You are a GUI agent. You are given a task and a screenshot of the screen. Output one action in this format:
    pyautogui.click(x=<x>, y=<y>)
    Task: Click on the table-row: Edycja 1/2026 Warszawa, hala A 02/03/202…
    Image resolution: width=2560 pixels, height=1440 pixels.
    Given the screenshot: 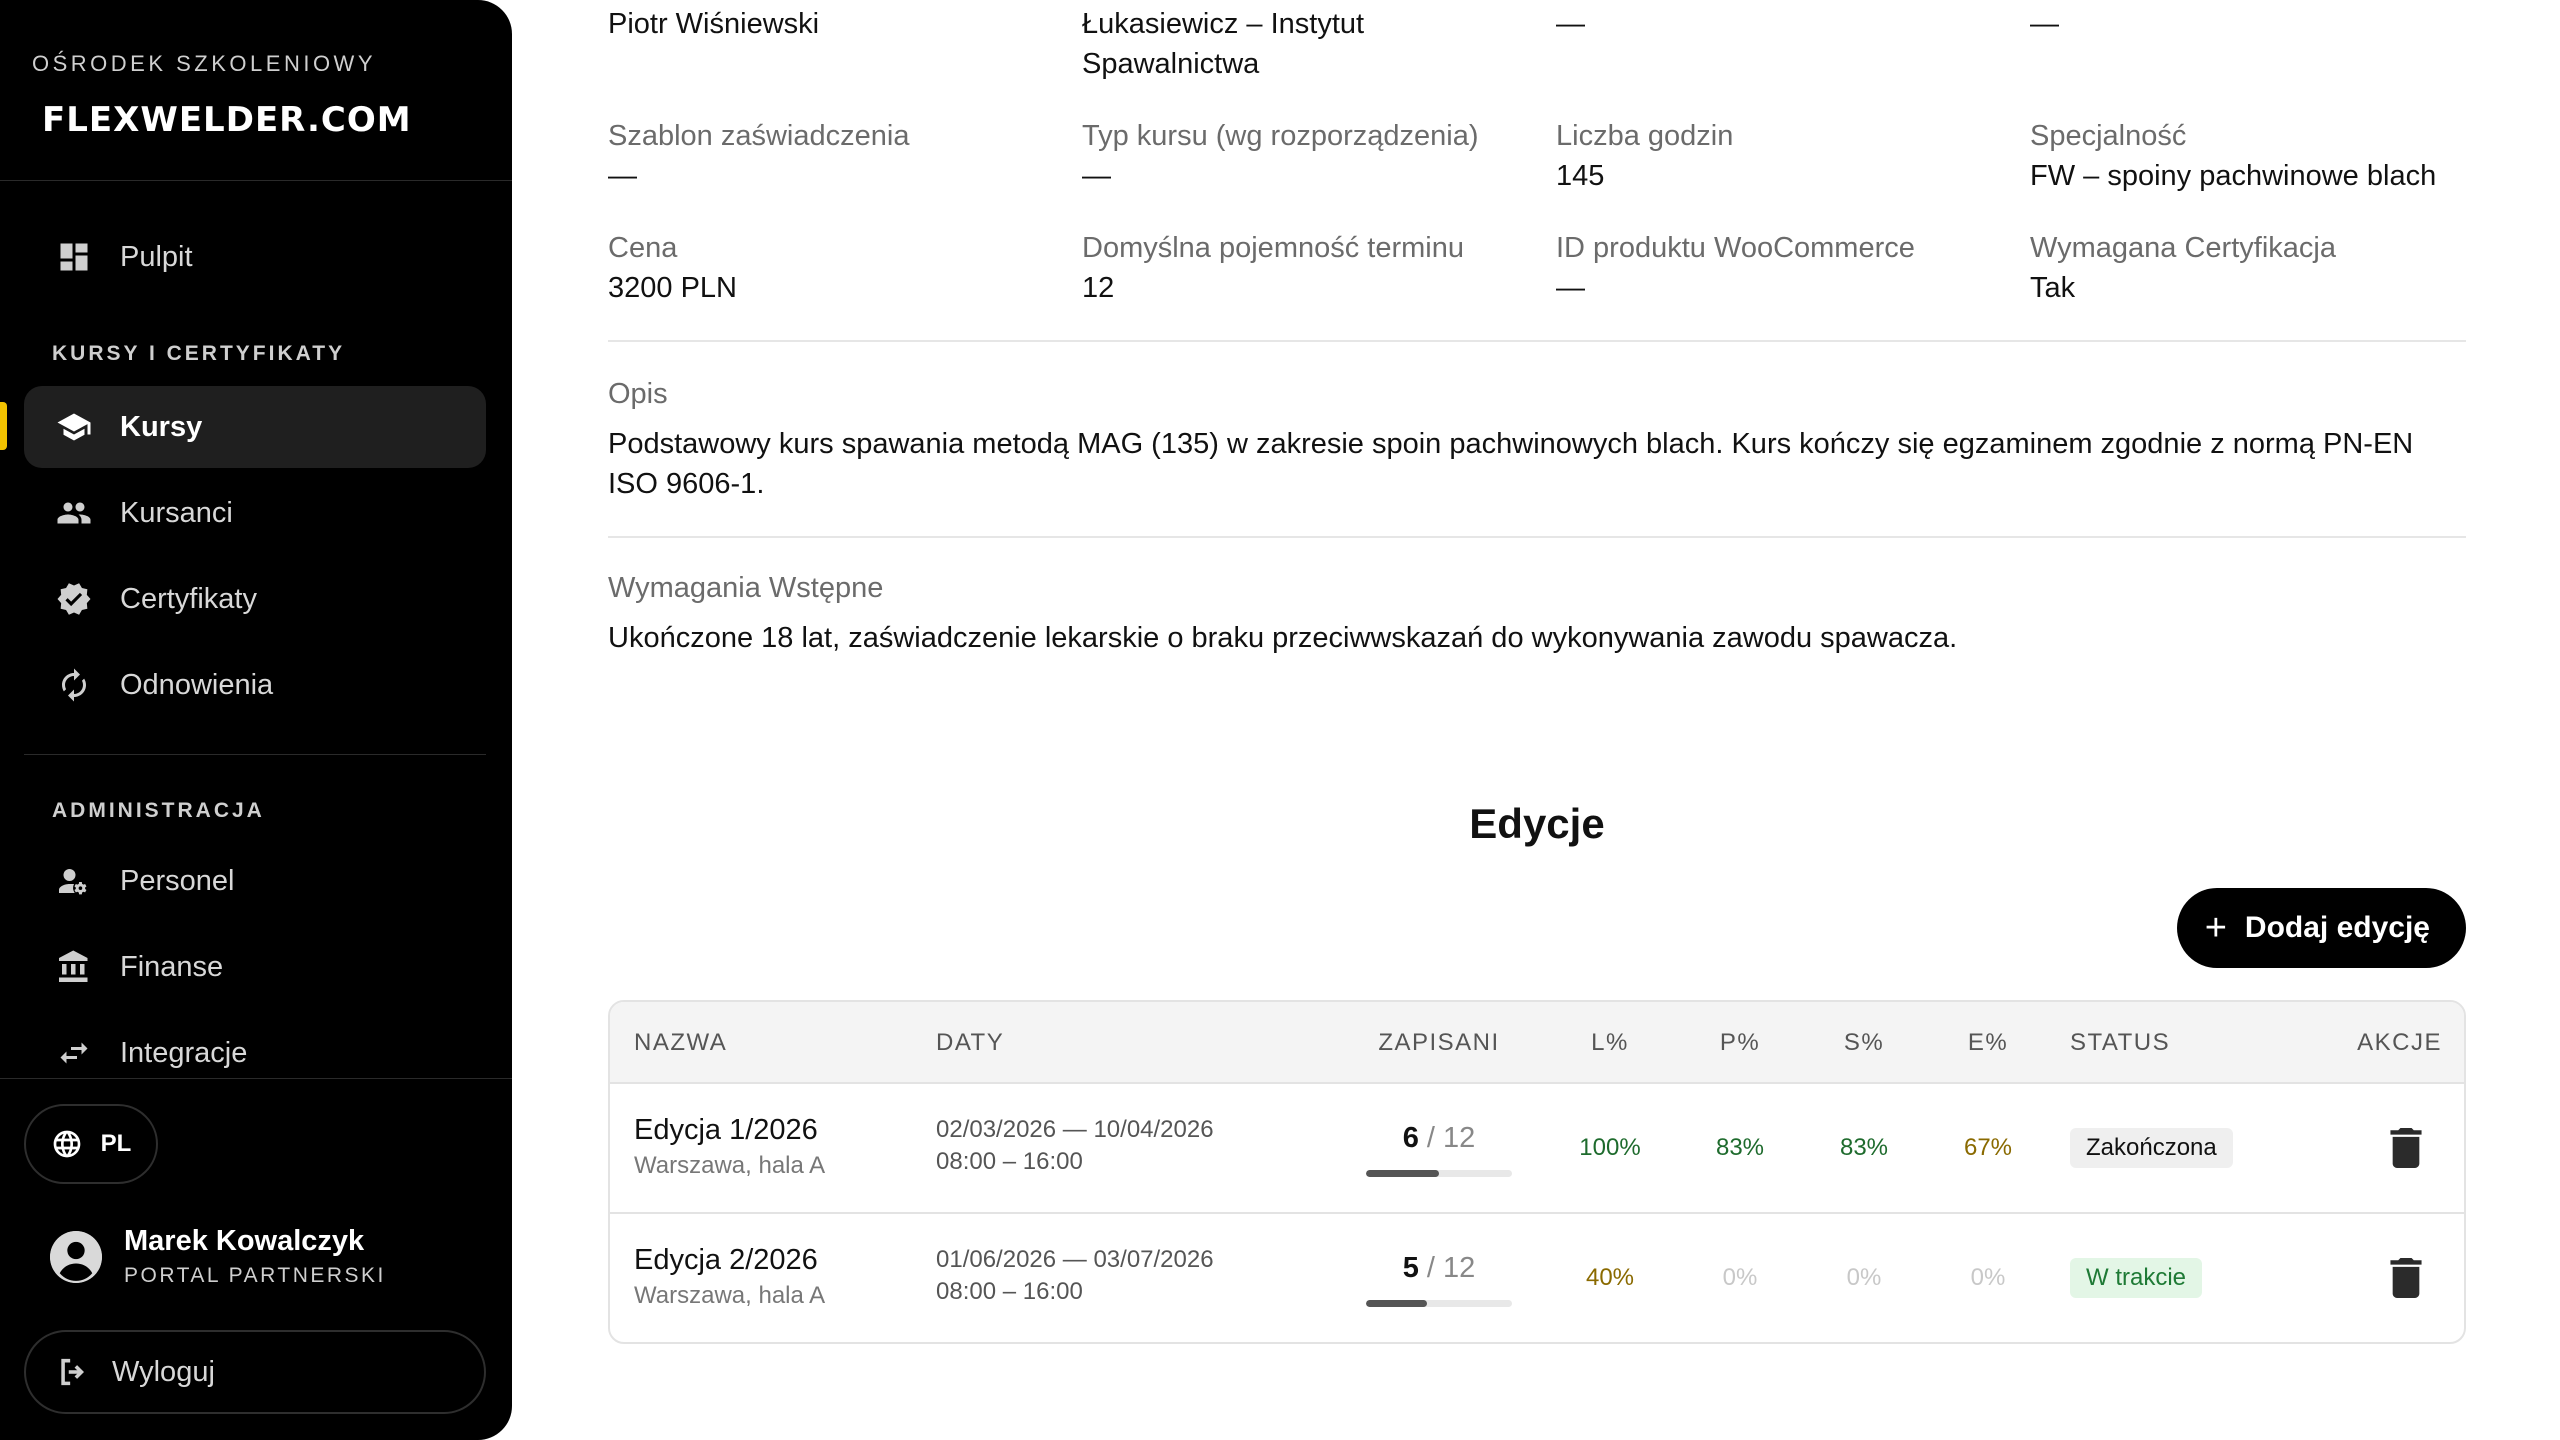 What is the action you would take?
    pyautogui.click(x=1537, y=1149)
    